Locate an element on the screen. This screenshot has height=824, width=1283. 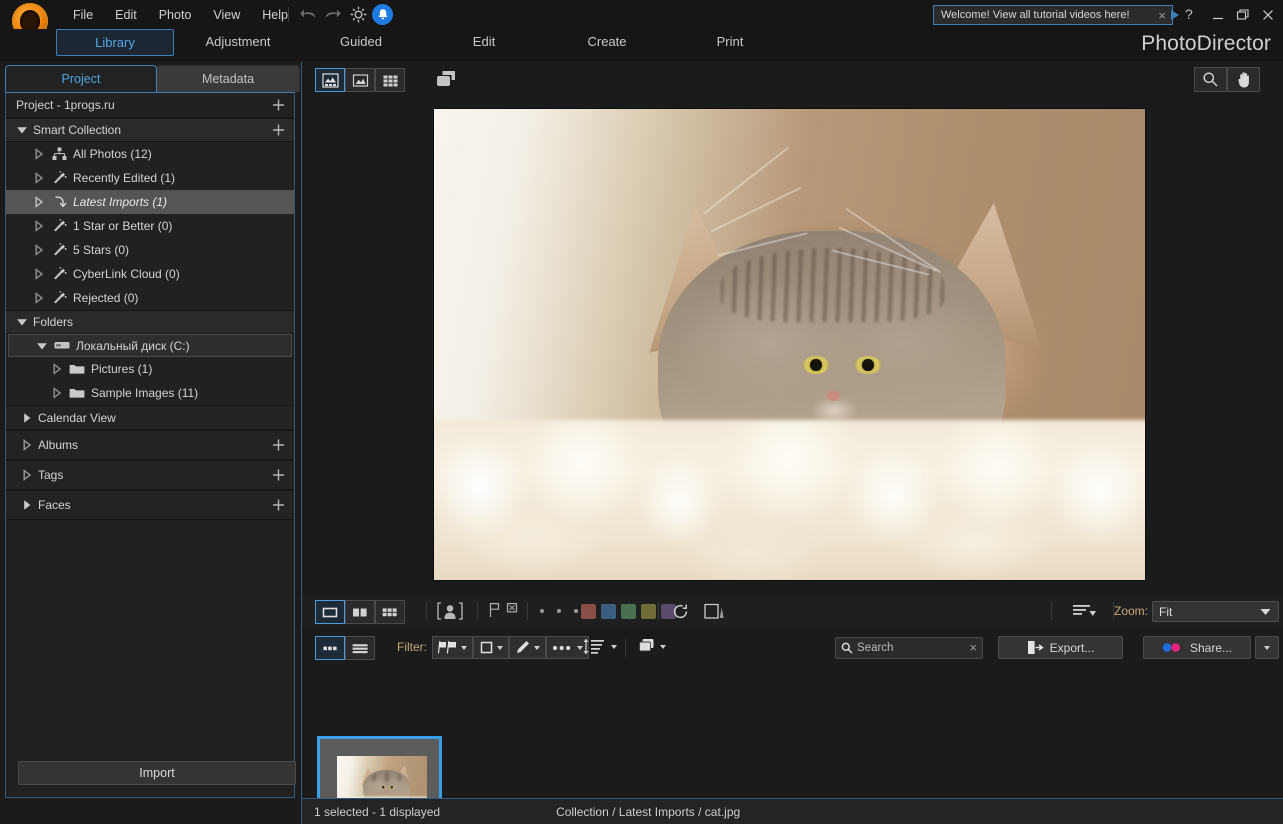
thumbnail-view-button is located at coordinates (330, 648).